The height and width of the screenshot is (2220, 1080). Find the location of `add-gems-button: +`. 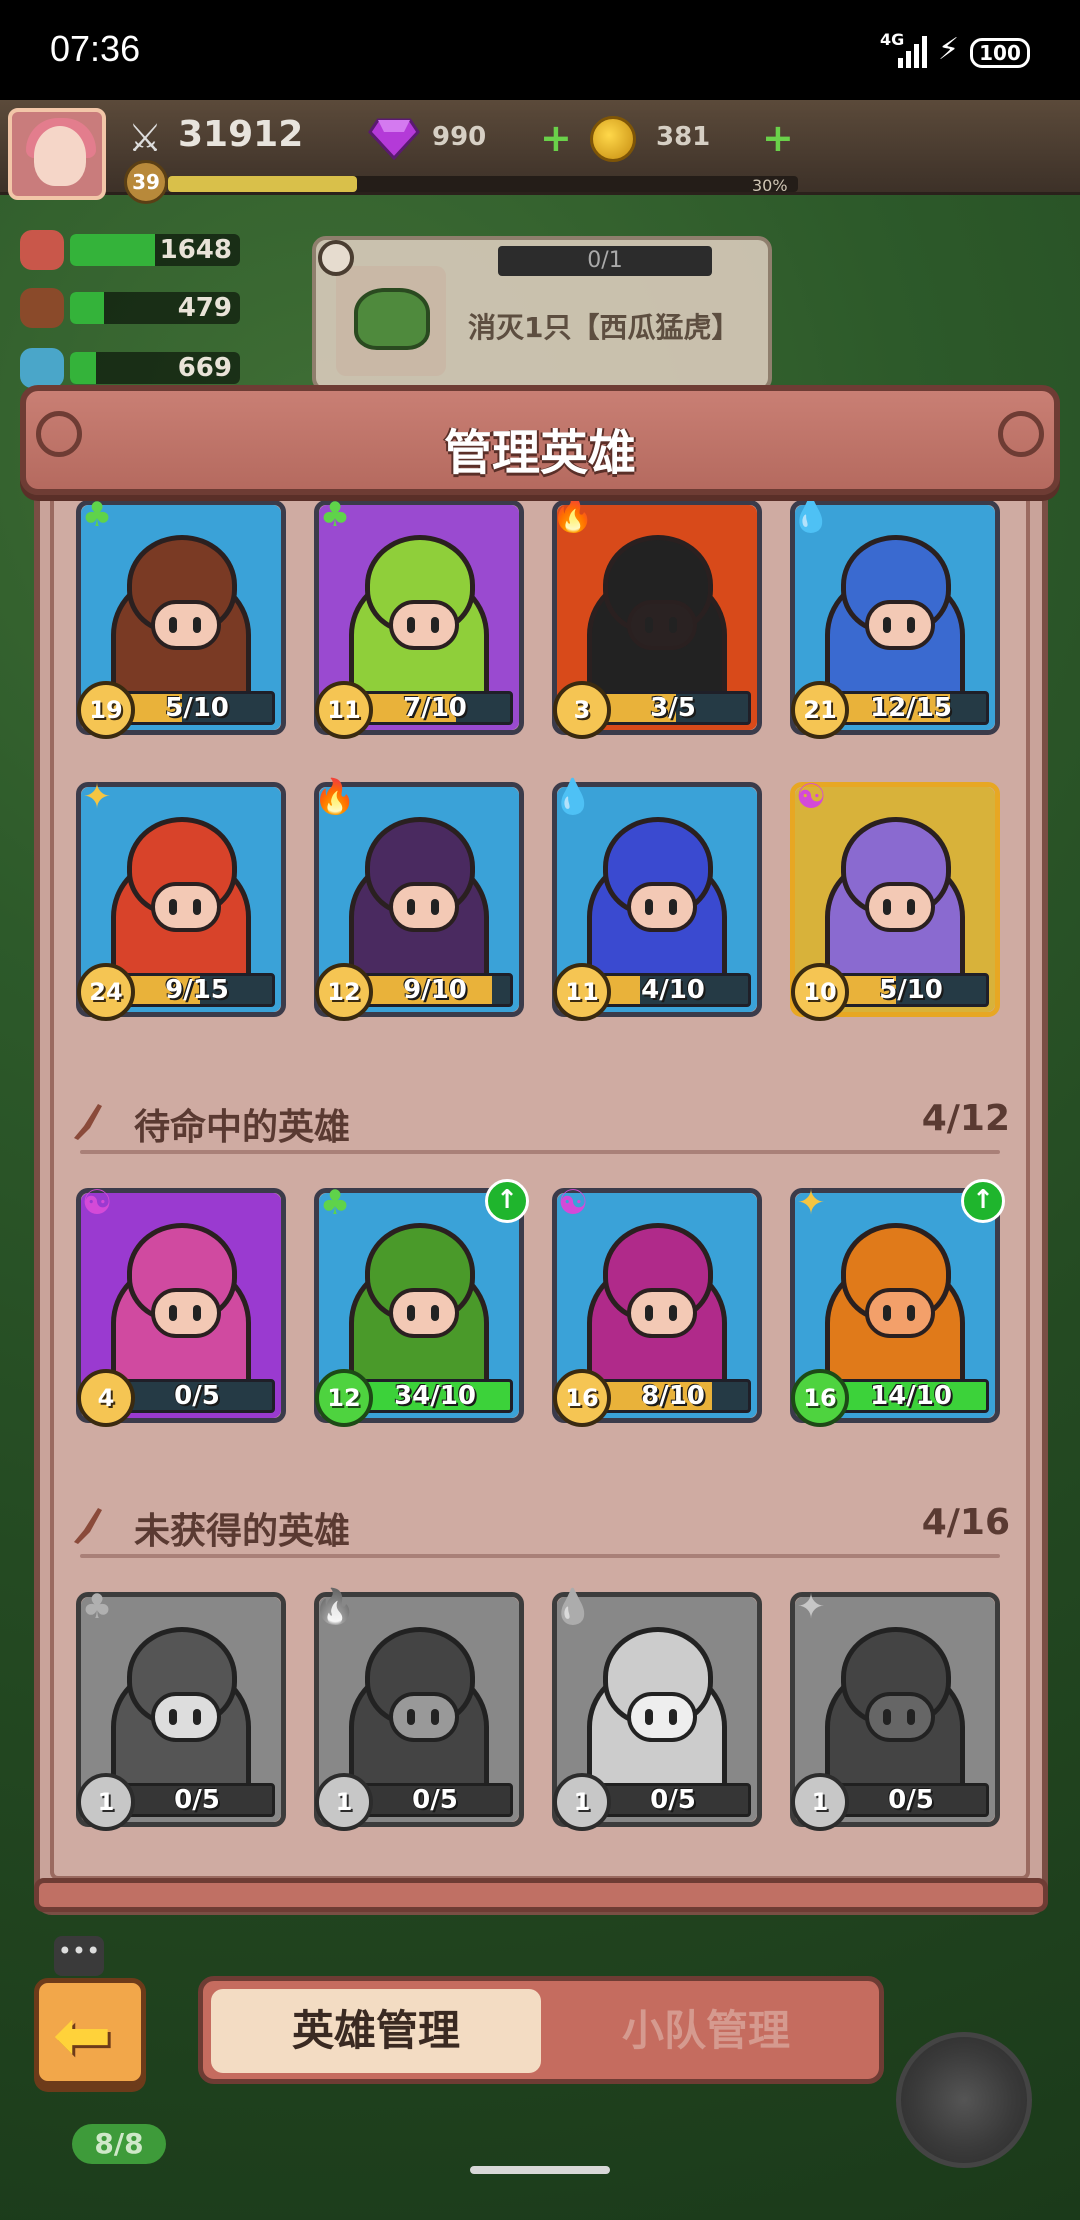

add-gems-button: + is located at coordinates (556, 138).